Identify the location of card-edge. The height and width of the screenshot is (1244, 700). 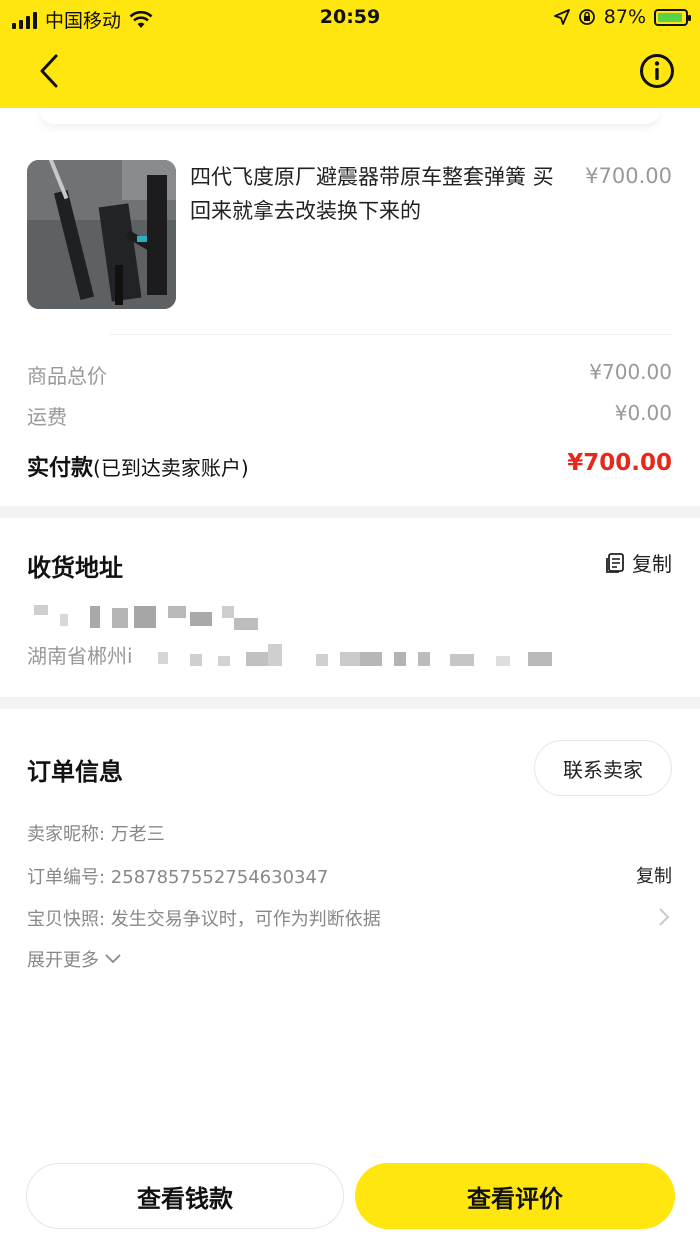
(350, 116).